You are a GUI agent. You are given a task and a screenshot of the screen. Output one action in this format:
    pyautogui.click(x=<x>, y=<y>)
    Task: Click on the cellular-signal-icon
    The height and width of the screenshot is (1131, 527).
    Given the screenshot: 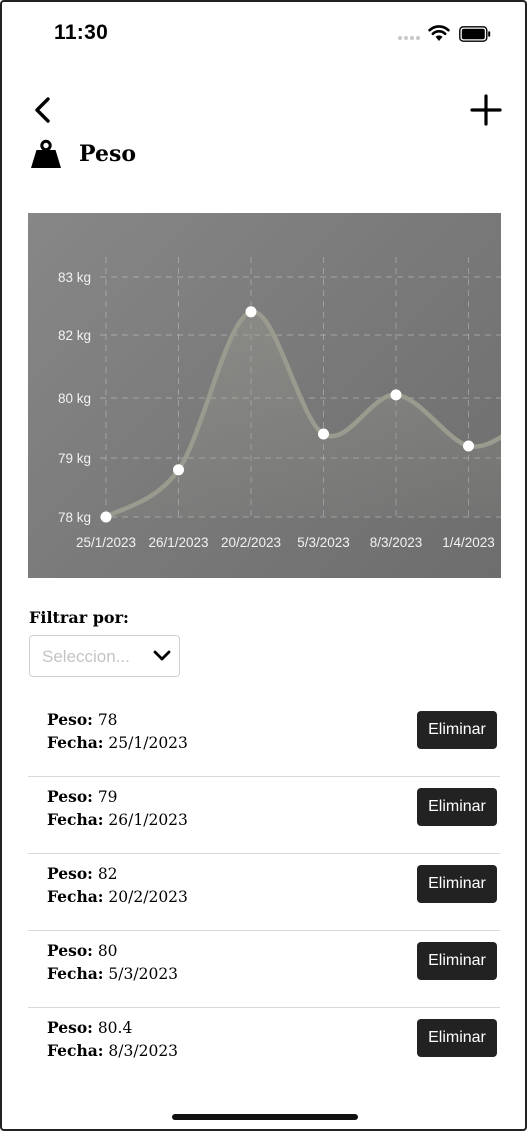 What is the action you would take?
    pyautogui.click(x=410, y=39)
    